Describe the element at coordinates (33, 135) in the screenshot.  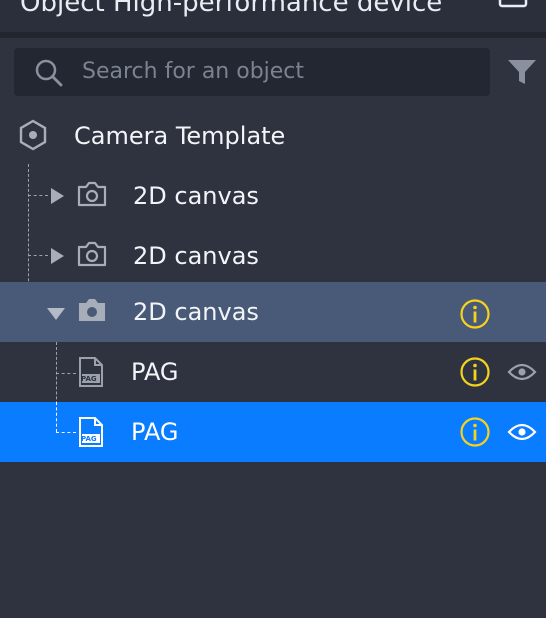
I see `object-node-icon` at that location.